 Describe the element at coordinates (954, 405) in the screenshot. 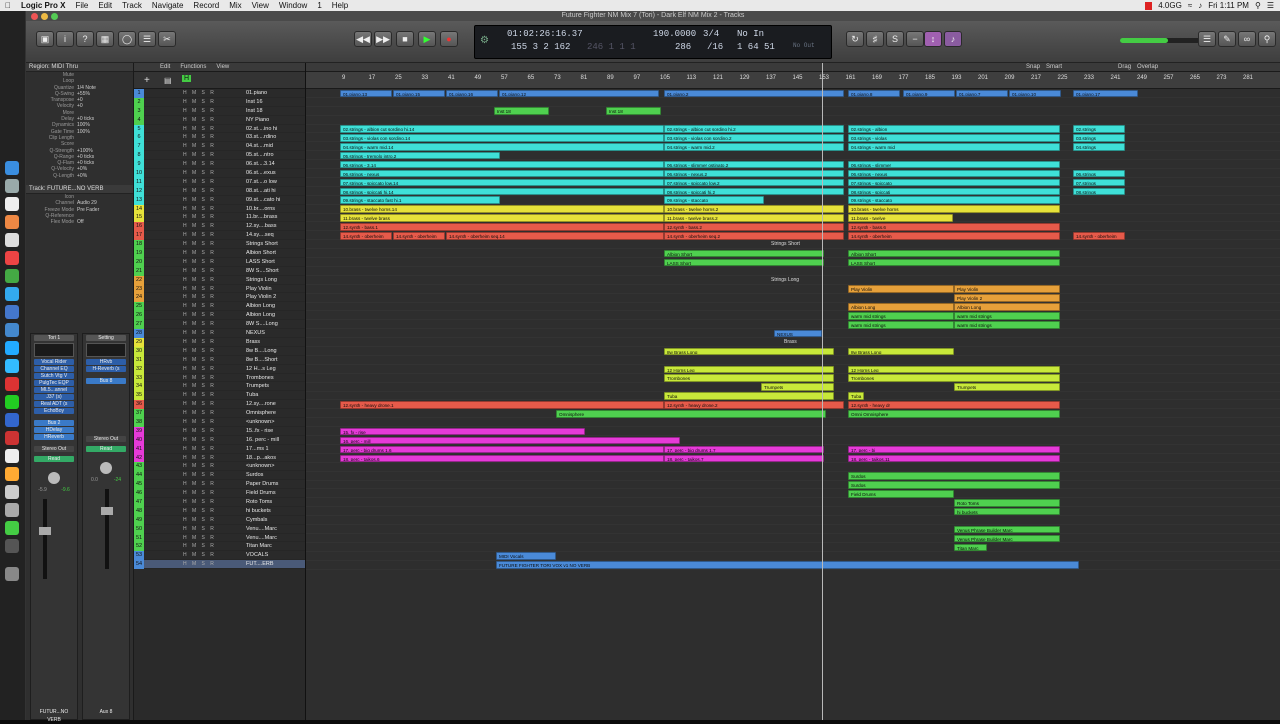

I see `region: 12.synth - heavy dr` at that location.